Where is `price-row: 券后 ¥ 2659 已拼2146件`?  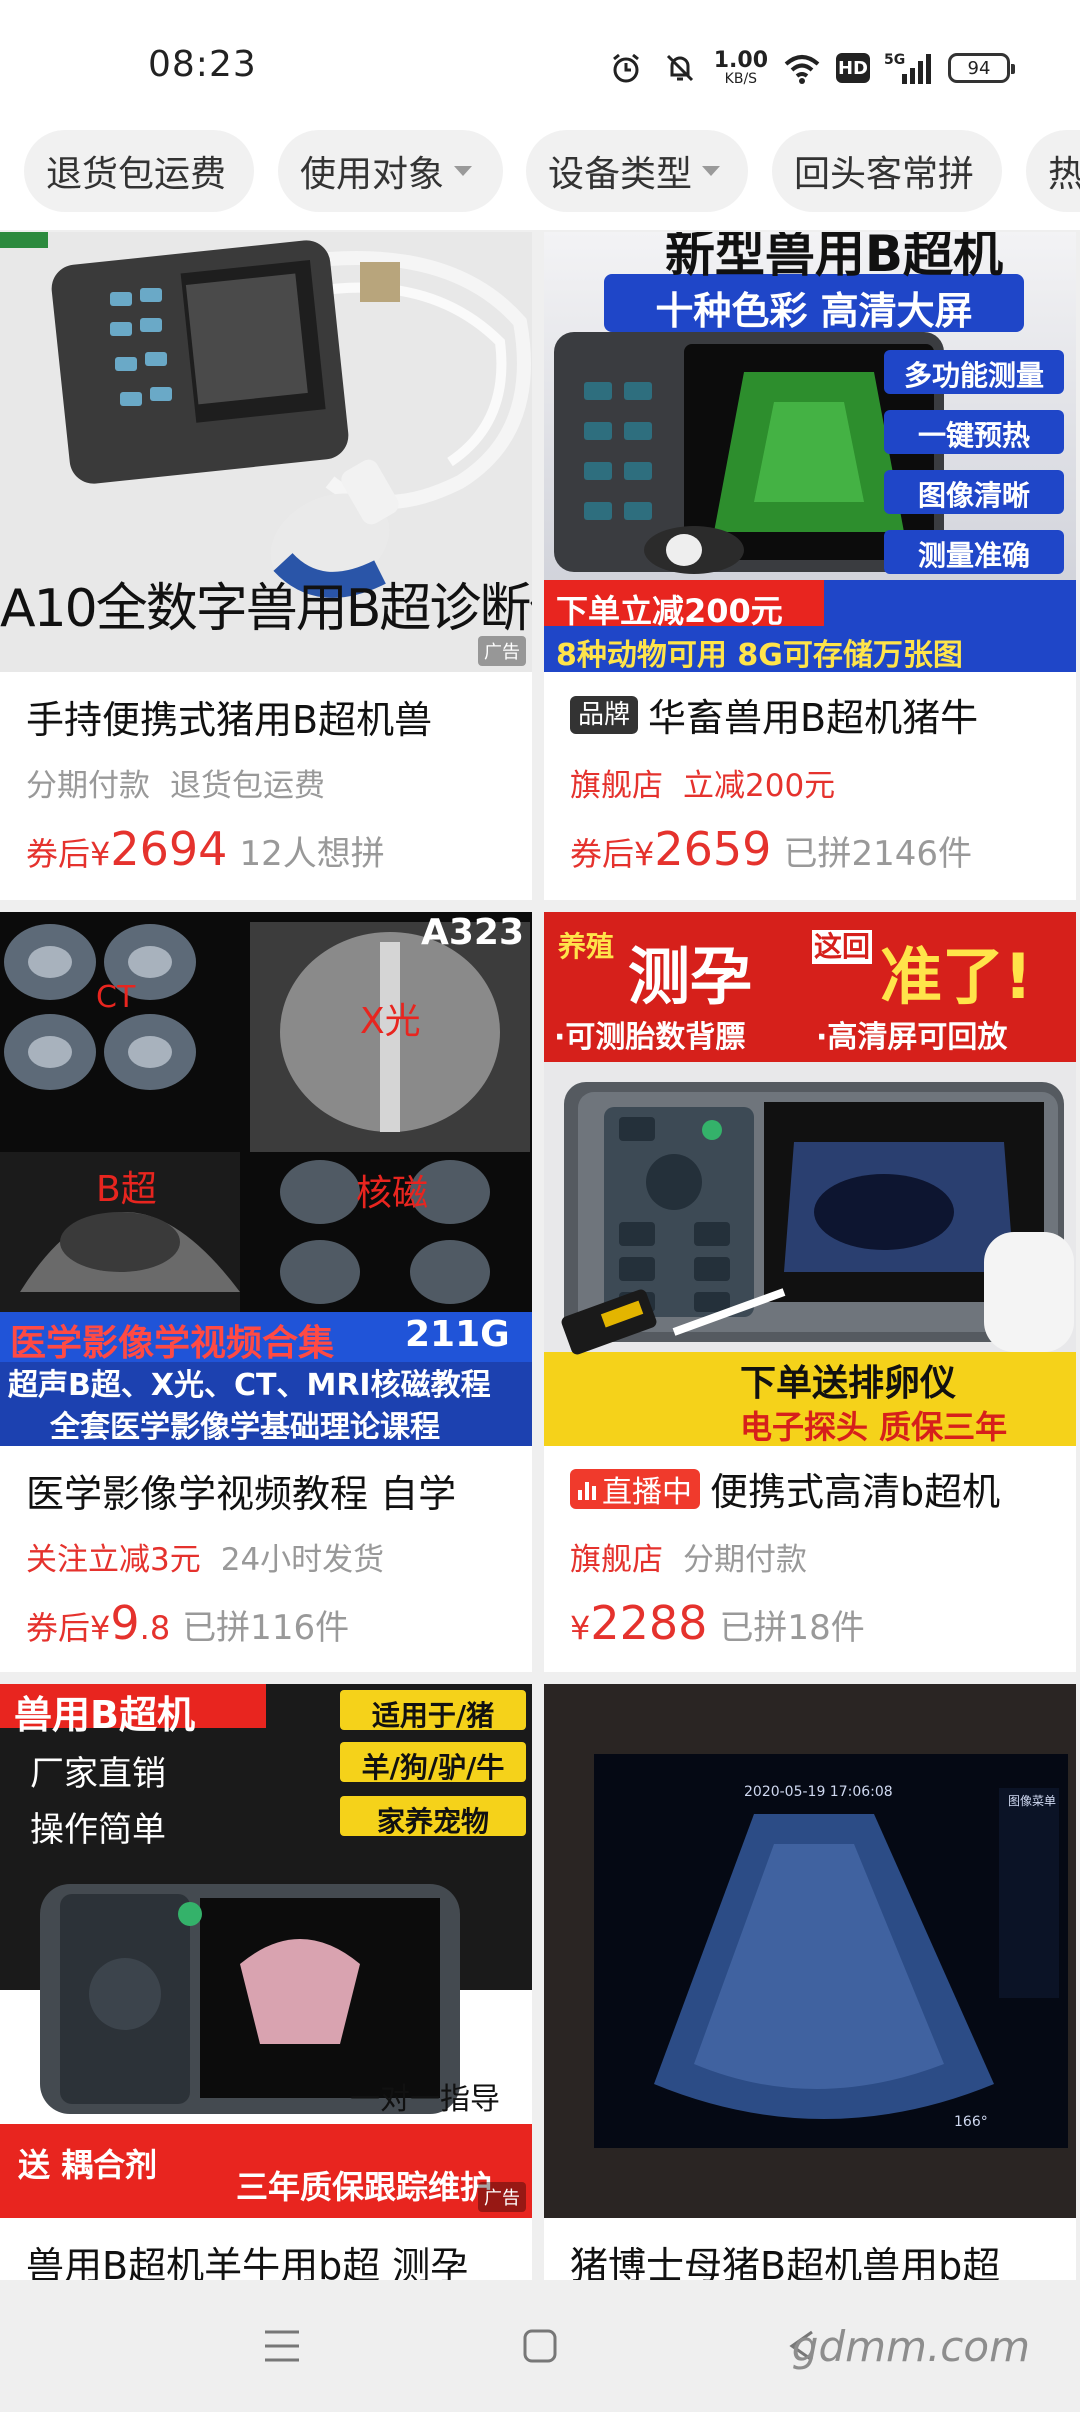
price-row: 券后 ¥ 2659 已拼2146件 is located at coordinates (771, 849).